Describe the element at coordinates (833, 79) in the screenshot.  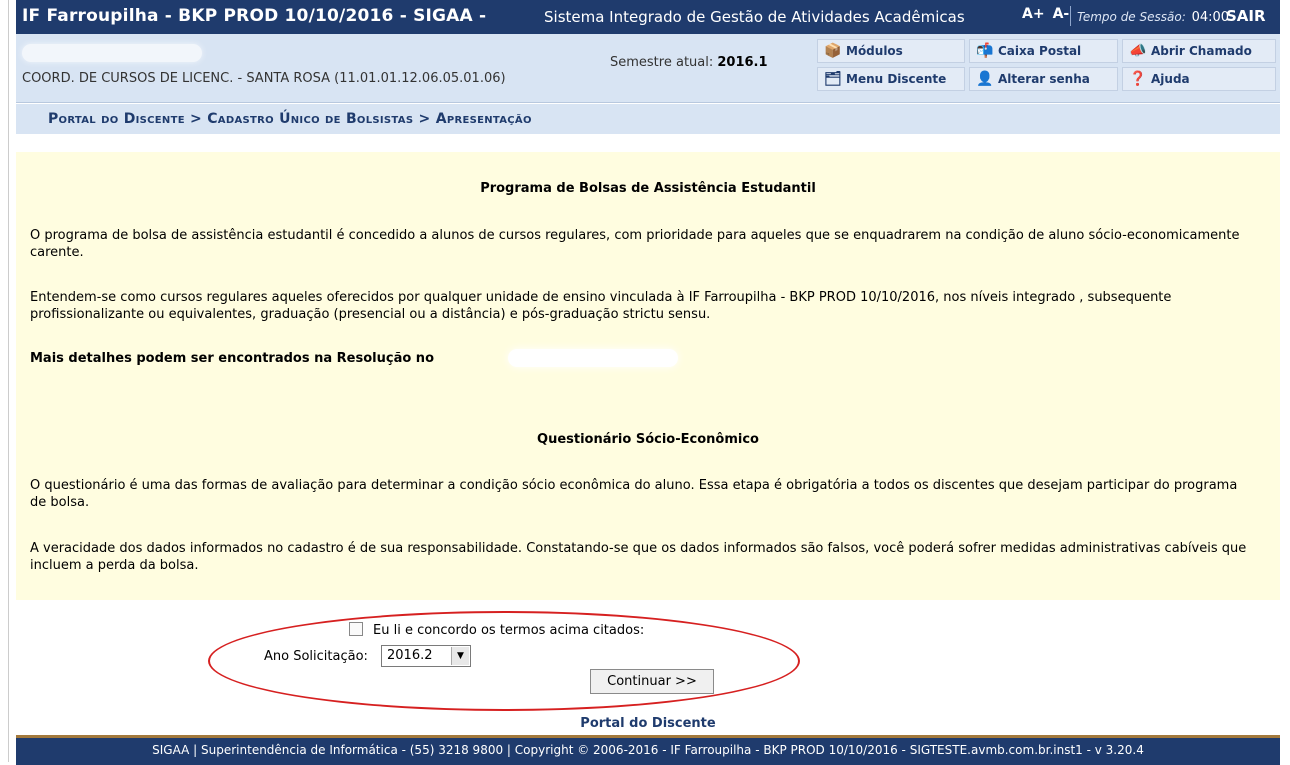
I see `sitemap-icon: 🗂` at that location.